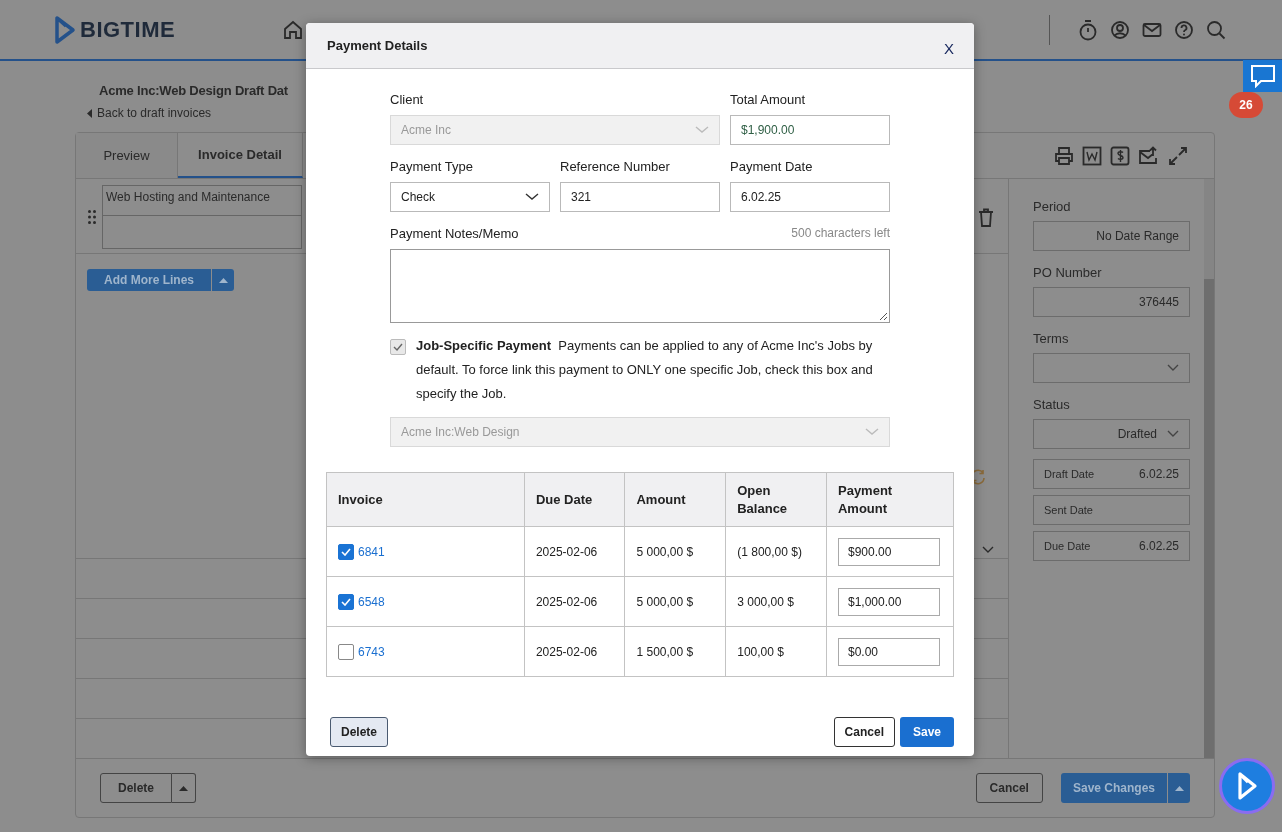  What do you see at coordinates (128, 29) in the screenshot?
I see `logo-text: BIGTIME` at bounding box center [128, 29].